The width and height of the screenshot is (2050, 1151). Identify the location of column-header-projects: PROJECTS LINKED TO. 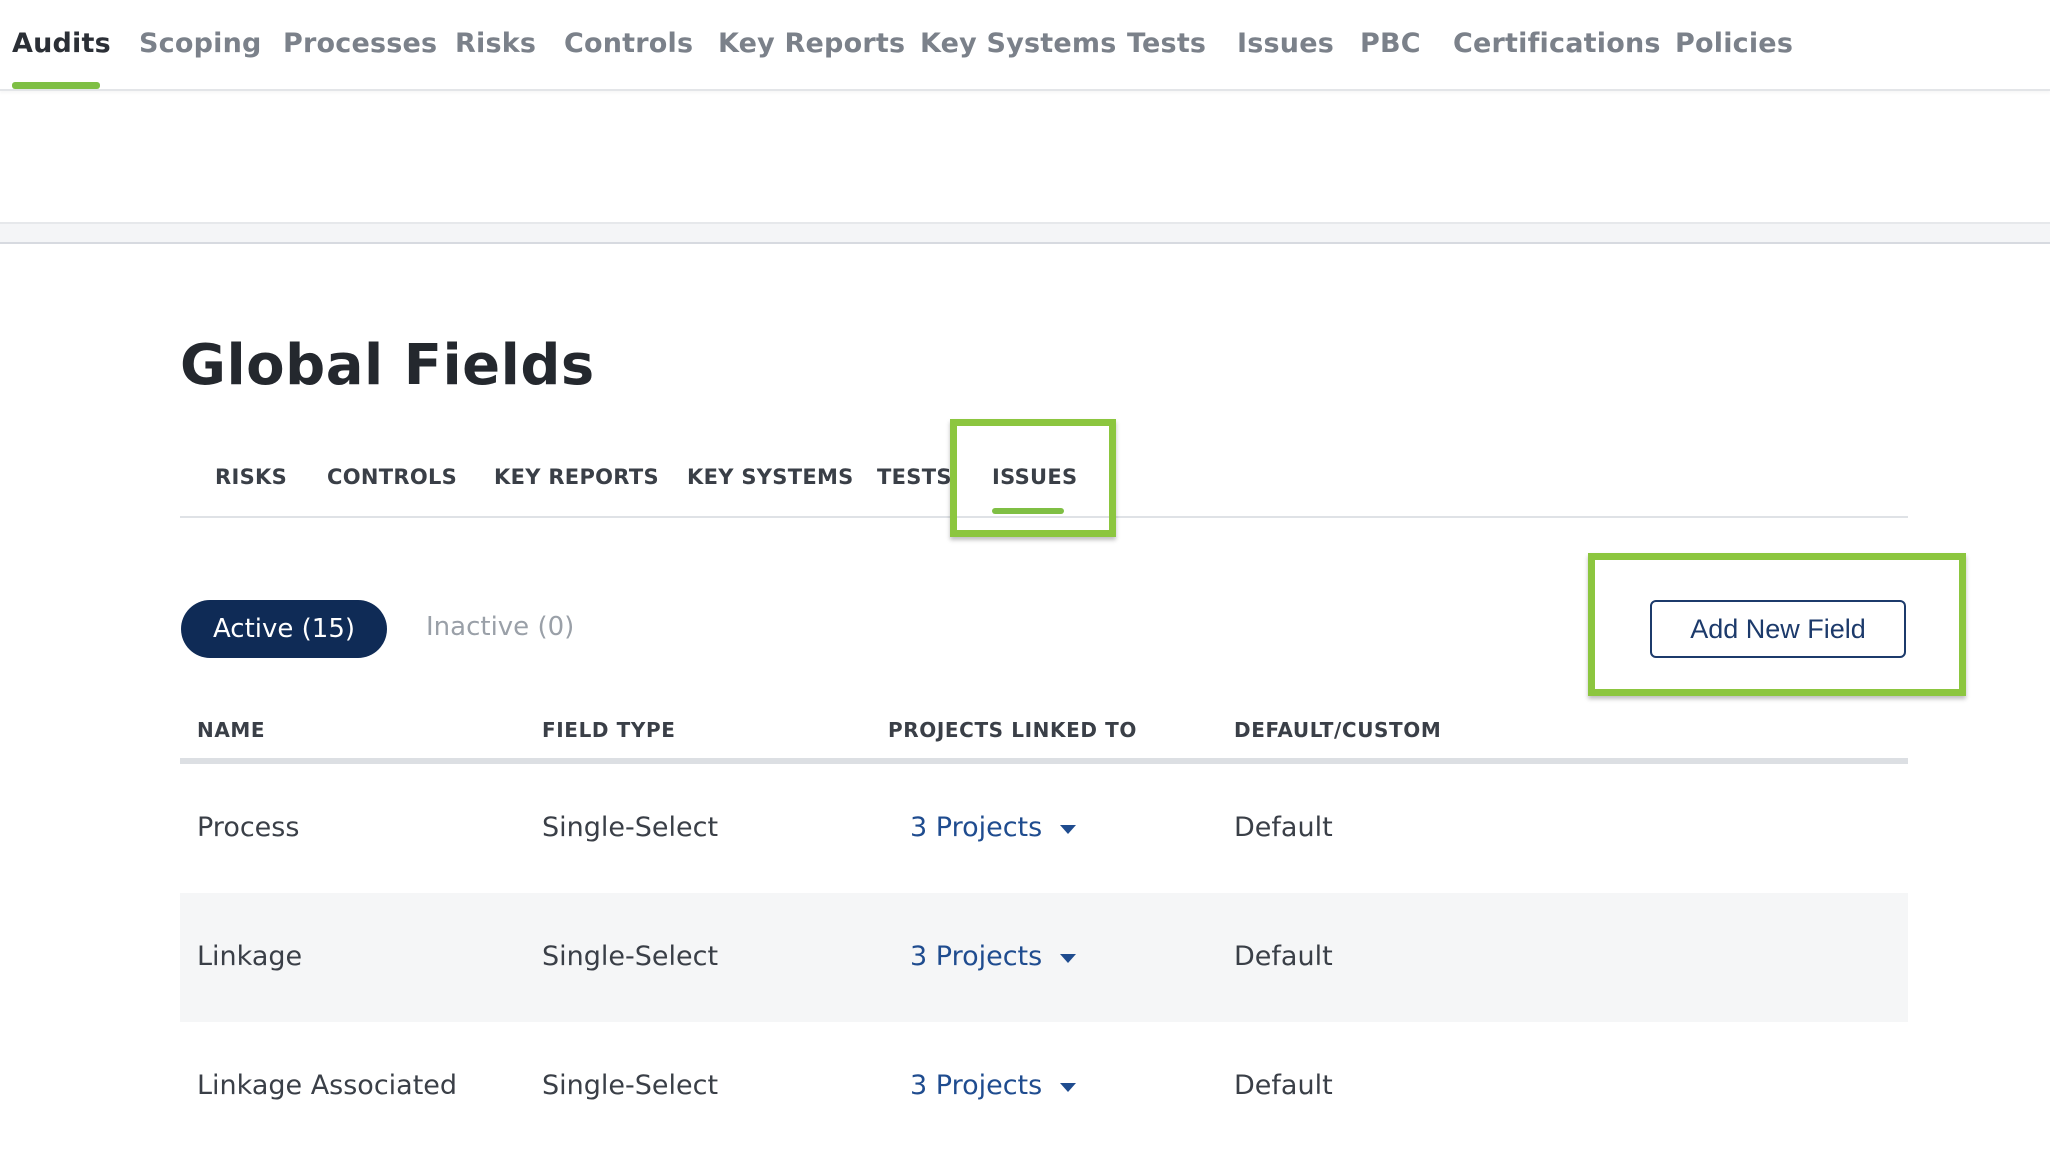
(1012, 730).